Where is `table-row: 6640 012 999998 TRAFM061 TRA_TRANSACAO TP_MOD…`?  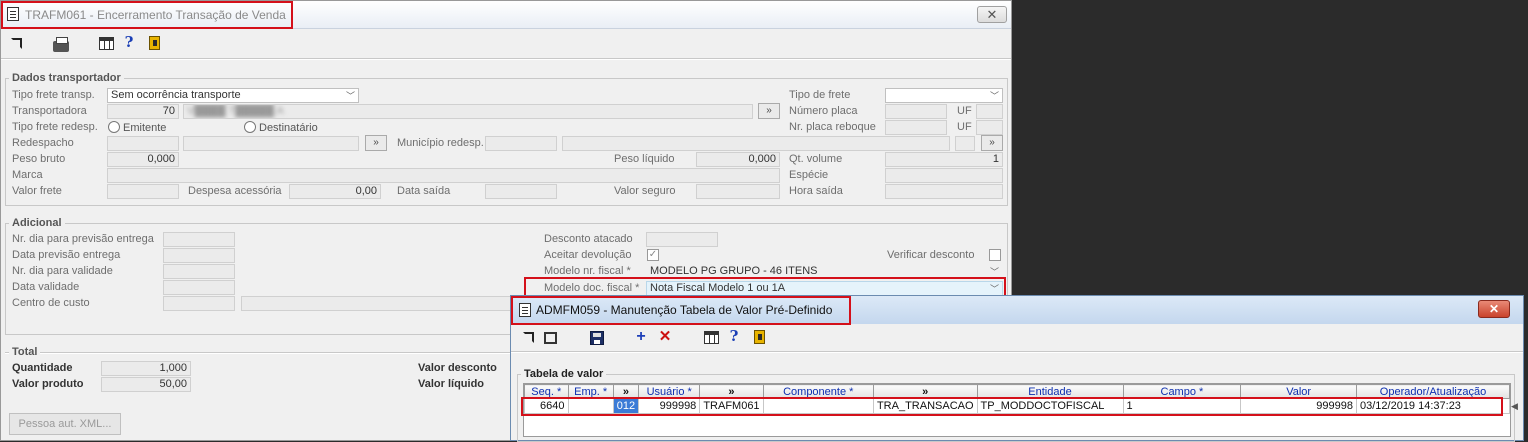
table-row: 6640 012 999998 TRAFM061 TRA_TRANSACAO TP_MOD… is located at coordinates (1017, 406).